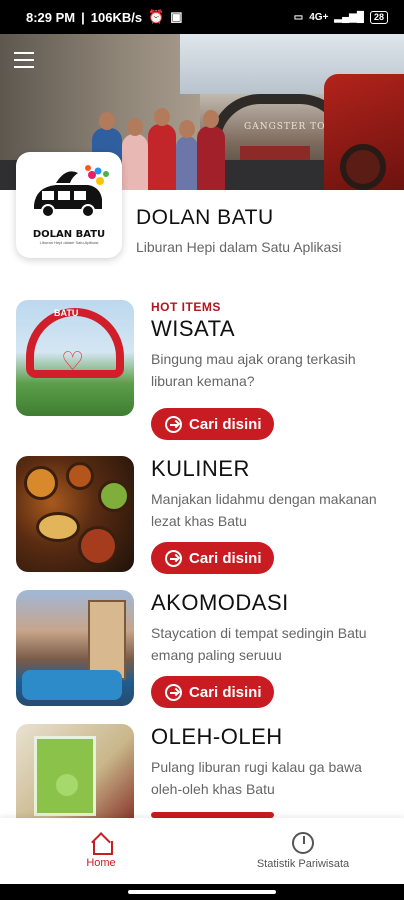  I want to click on home-indicator, so click(202, 892).